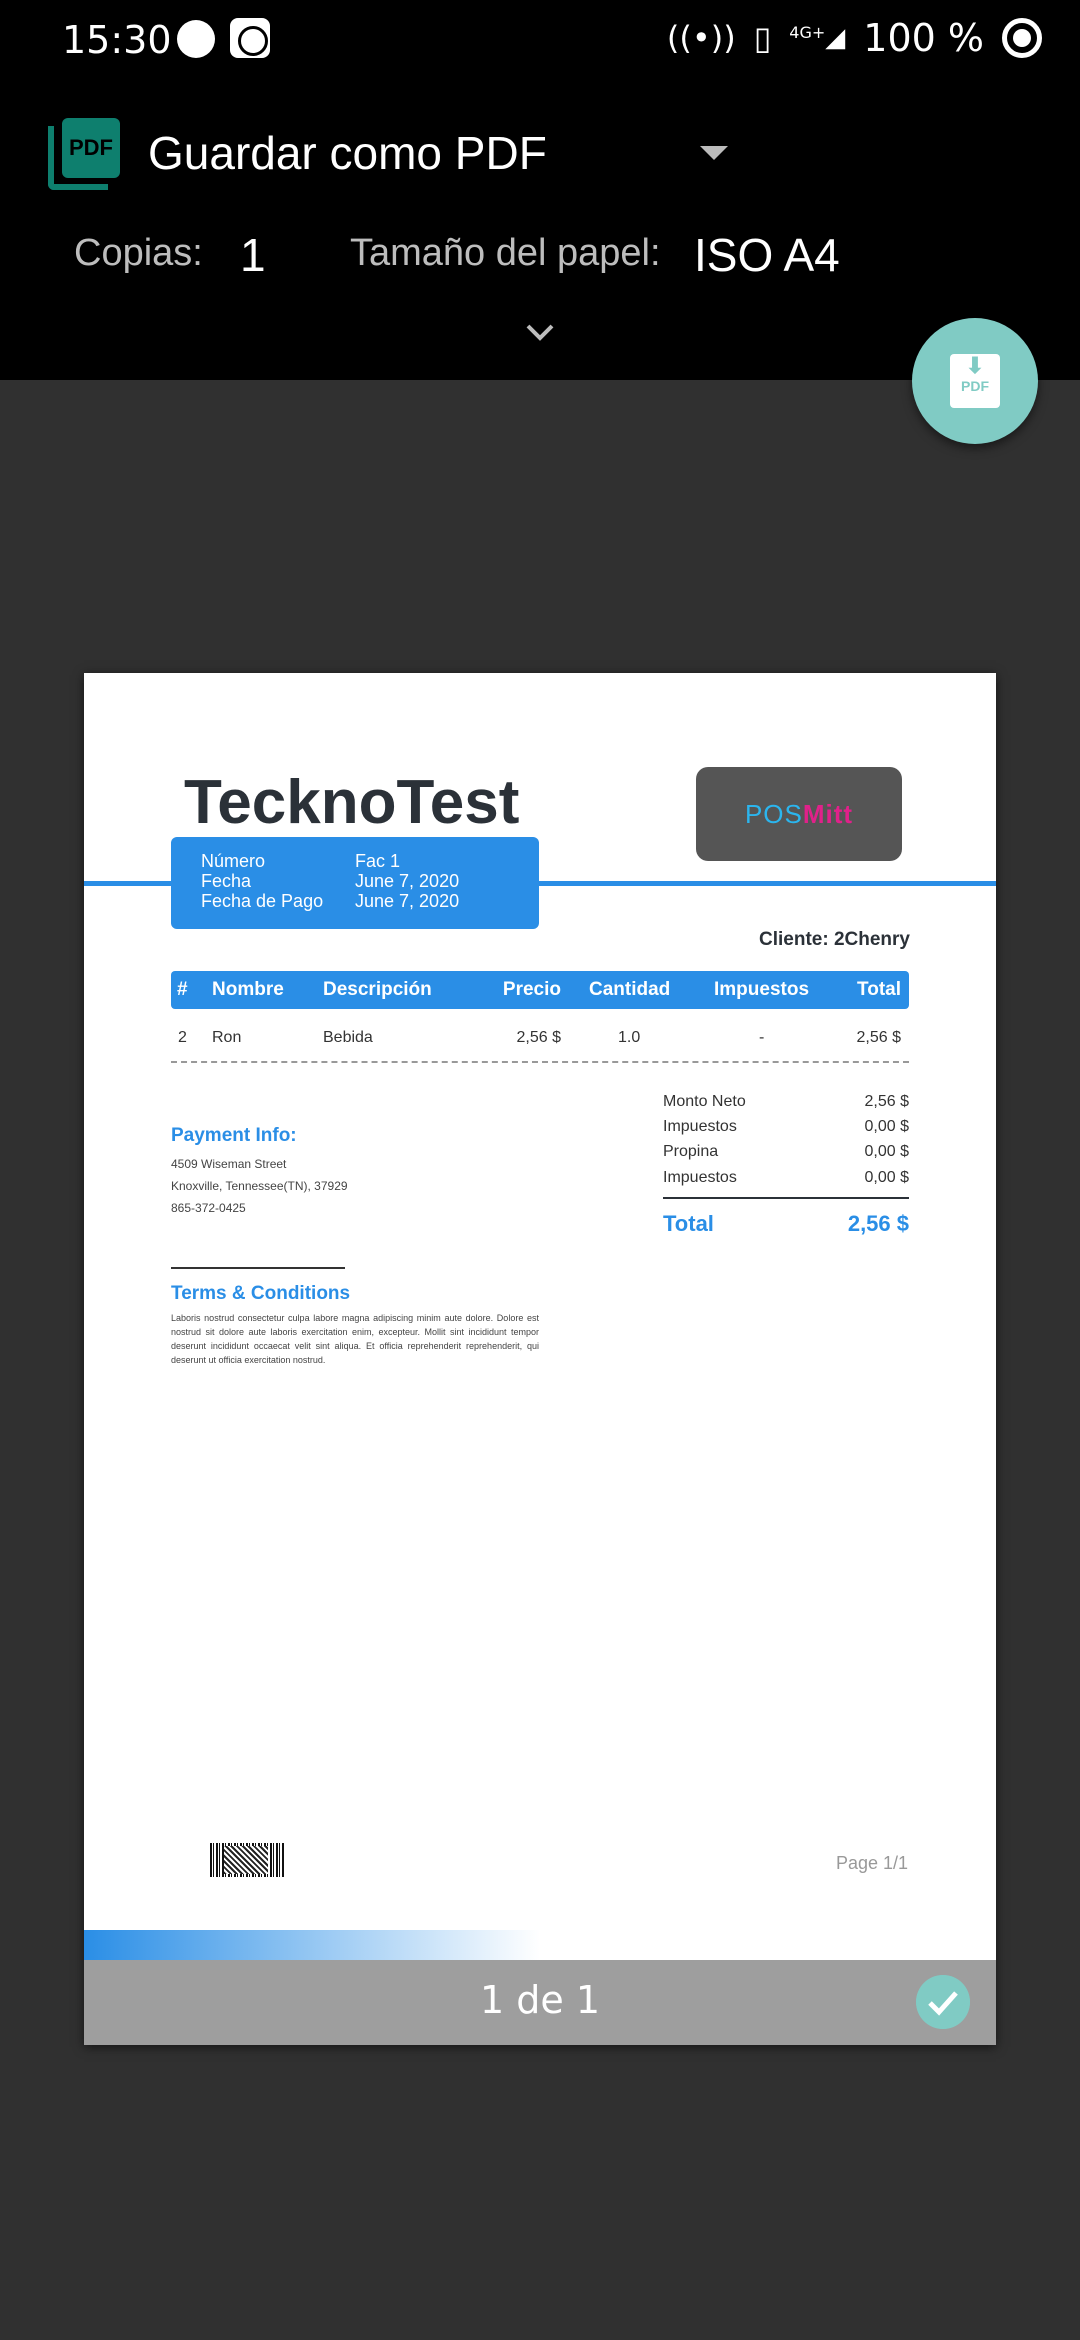 The image size is (1080, 2340). I want to click on footer-gradient-bar, so click(312, 1945).